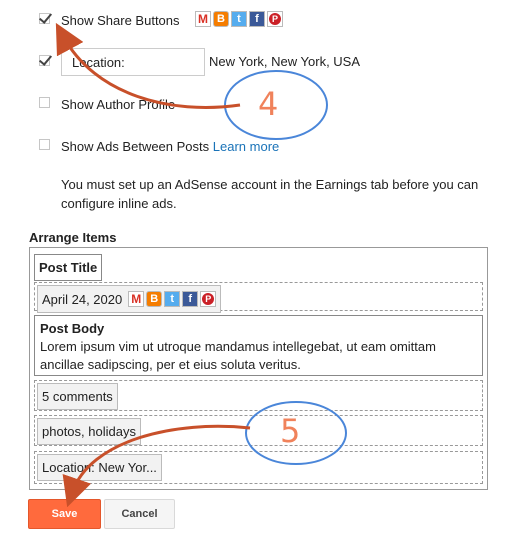 This screenshot has width=527, height=546. I want to click on callout-number-4: 4, so click(268, 104).